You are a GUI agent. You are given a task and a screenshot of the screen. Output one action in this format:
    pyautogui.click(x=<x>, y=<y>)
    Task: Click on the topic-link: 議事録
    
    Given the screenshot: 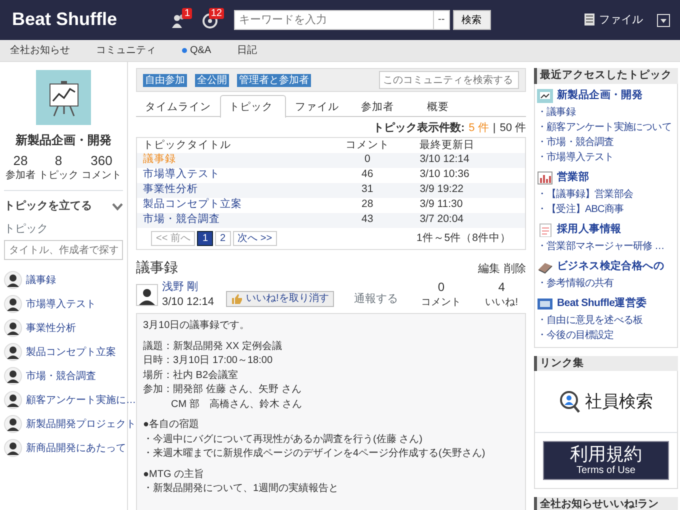 What is the action you would take?
    pyautogui.click(x=41, y=280)
    